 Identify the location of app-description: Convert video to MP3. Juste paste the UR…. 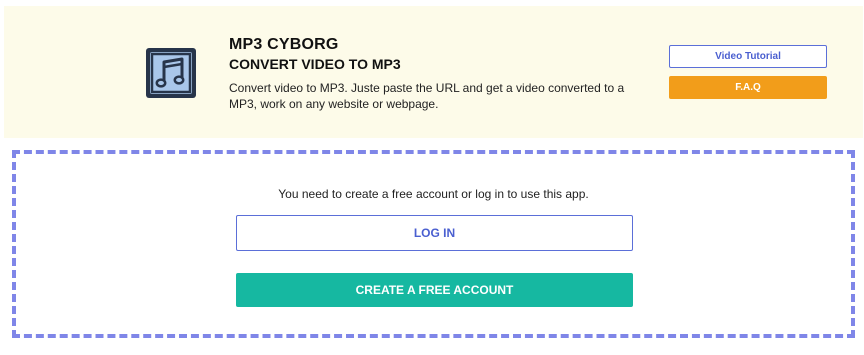
(427, 96).